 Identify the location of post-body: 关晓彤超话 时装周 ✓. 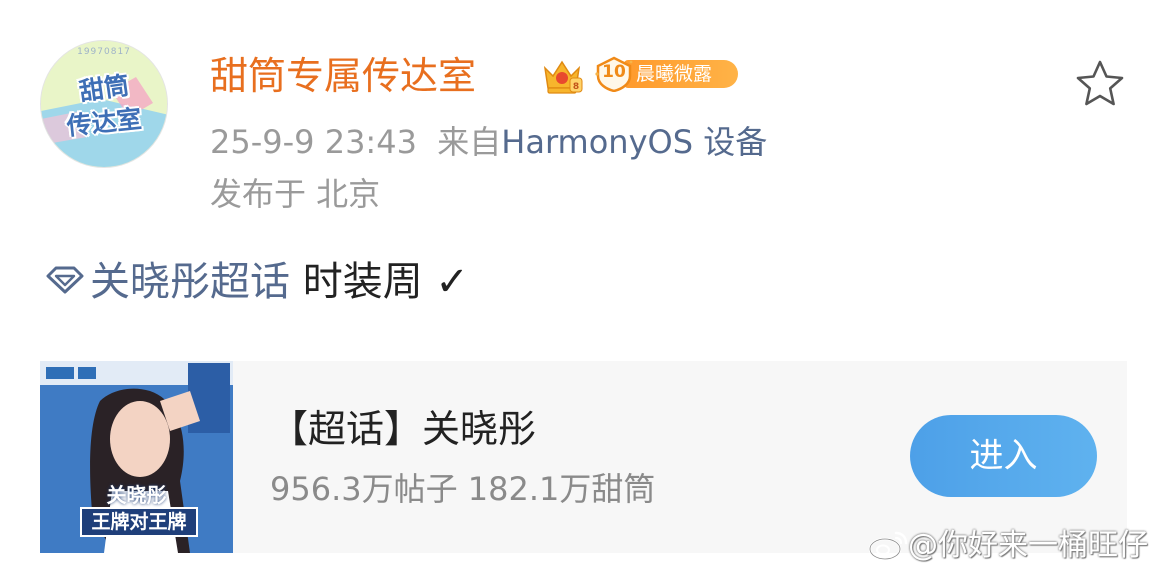
(256, 282).